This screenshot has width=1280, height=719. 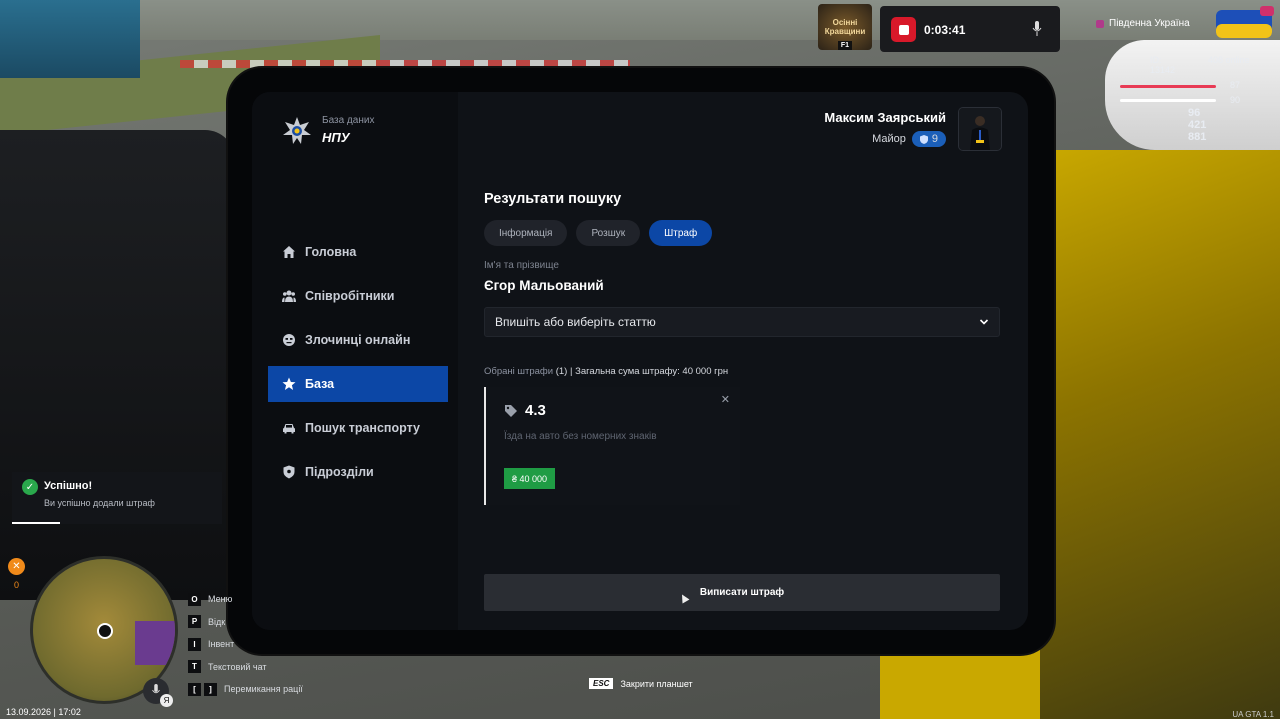 I want to click on hotkey-text-chat: T Текстовий чат, so click(x=245, y=667).